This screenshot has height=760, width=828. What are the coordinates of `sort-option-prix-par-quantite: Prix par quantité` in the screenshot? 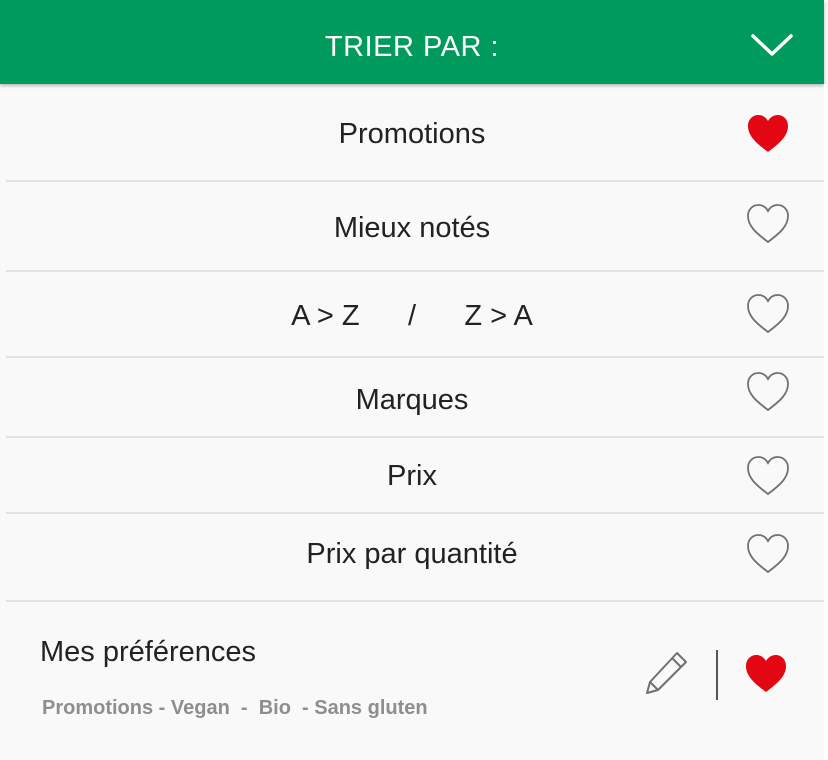 It's located at (415, 557).